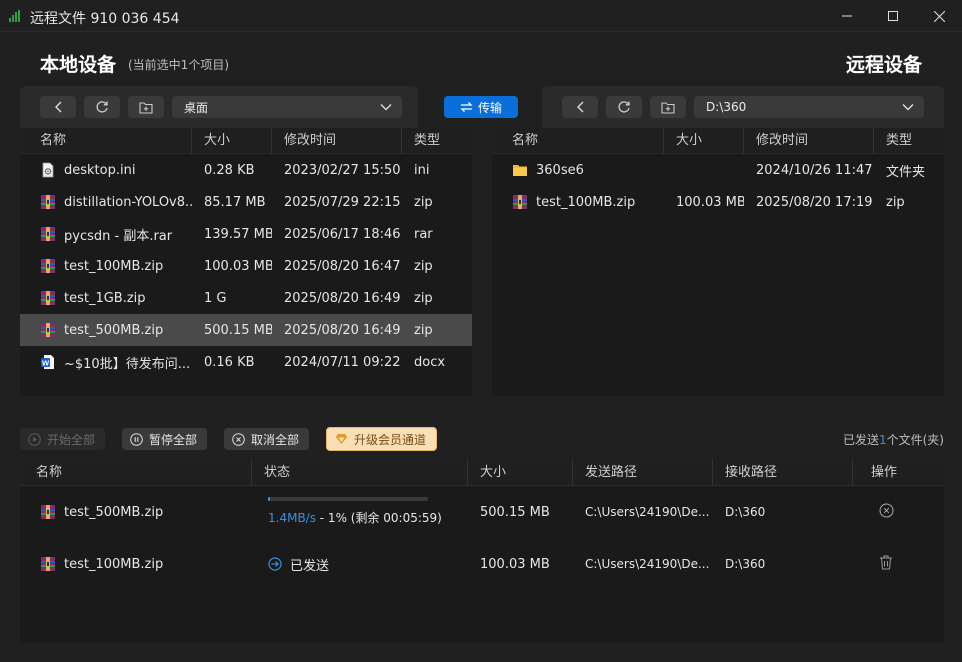  What do you see at coordinates (275, 564) in the screenshot?
I see `sent-arrow-icon` at bounding box center [275, 564].